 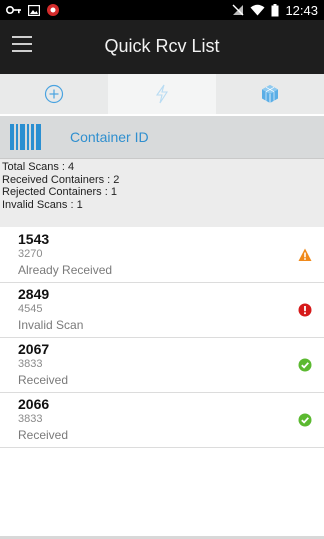 I want to click on status-right-icons: 12:43, so click(x=275, y=10).